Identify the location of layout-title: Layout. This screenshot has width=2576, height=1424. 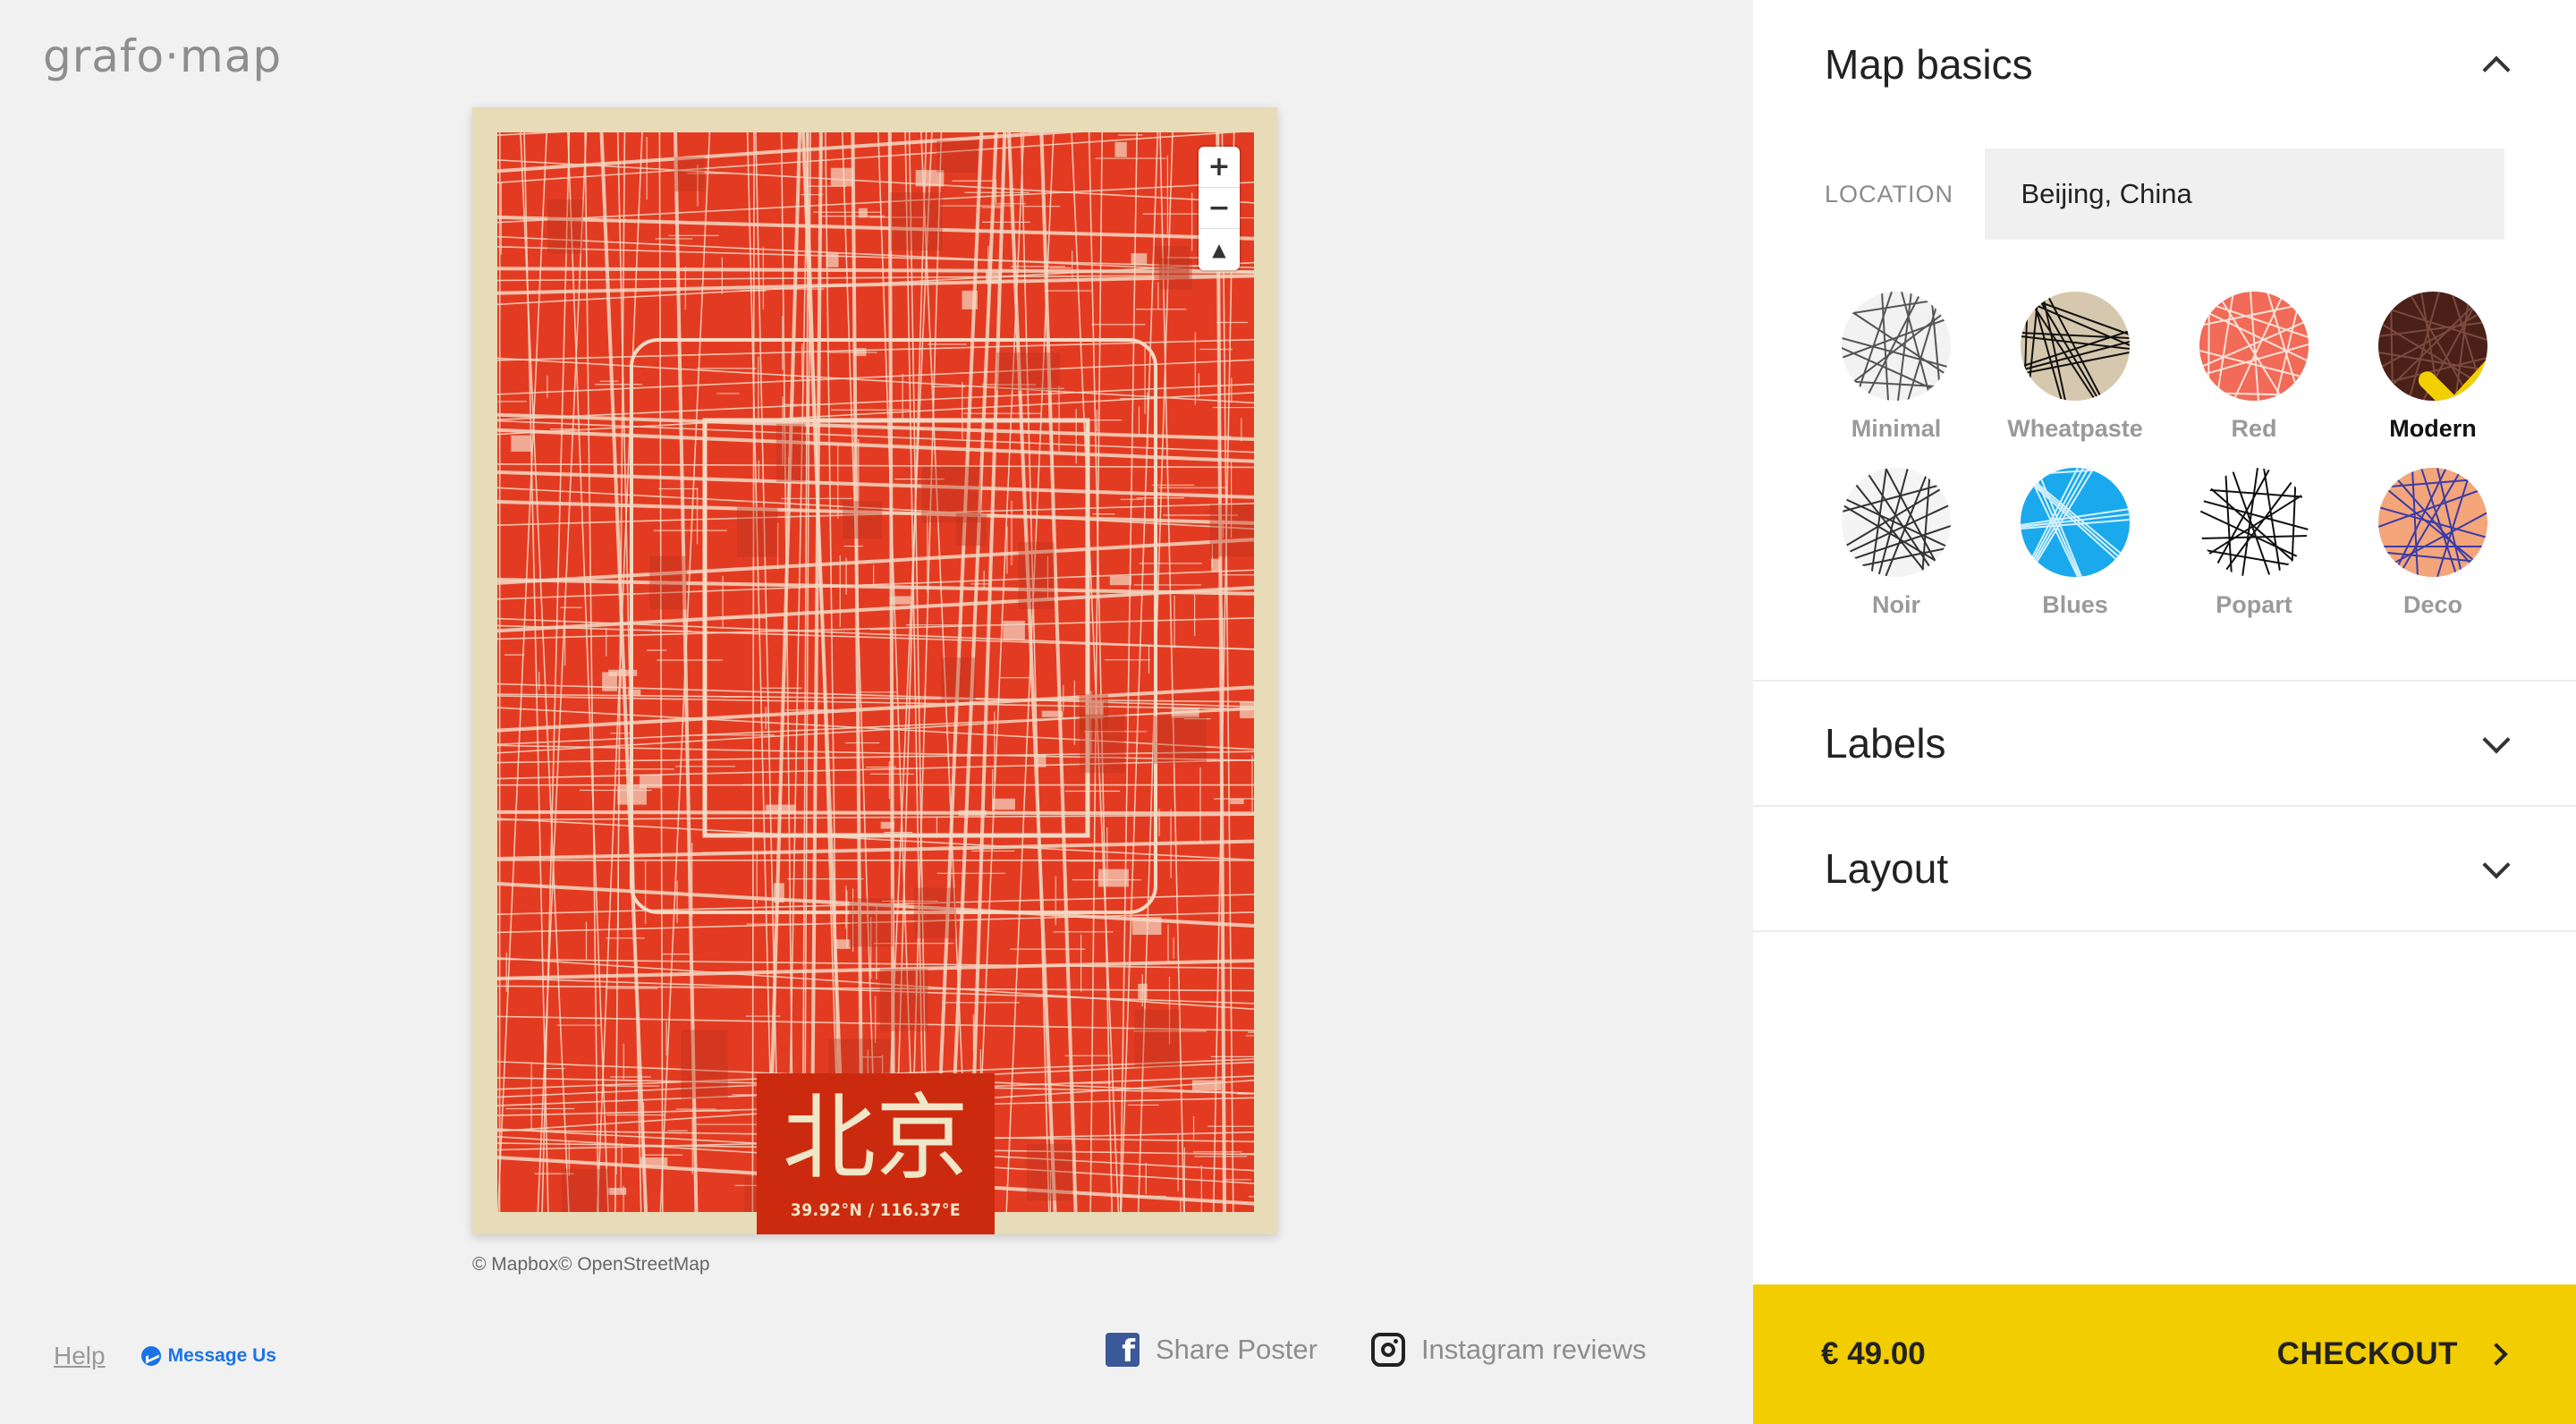
(1887, 868).